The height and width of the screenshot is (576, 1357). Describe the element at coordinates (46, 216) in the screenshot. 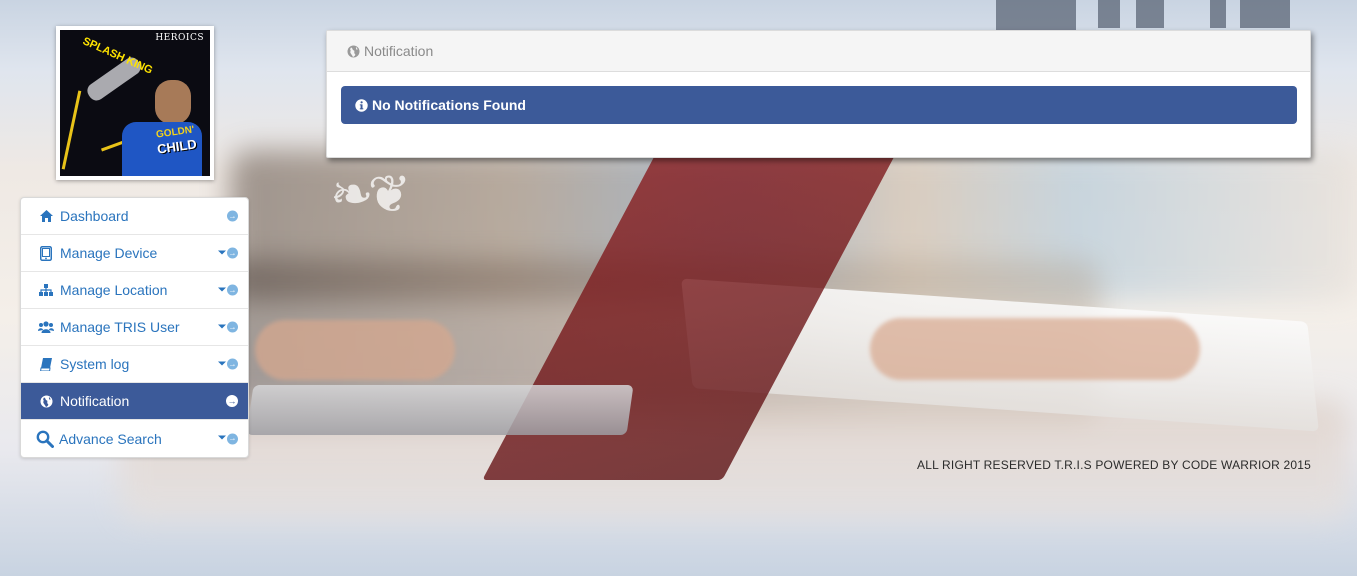

I see `home-icon` at that location.